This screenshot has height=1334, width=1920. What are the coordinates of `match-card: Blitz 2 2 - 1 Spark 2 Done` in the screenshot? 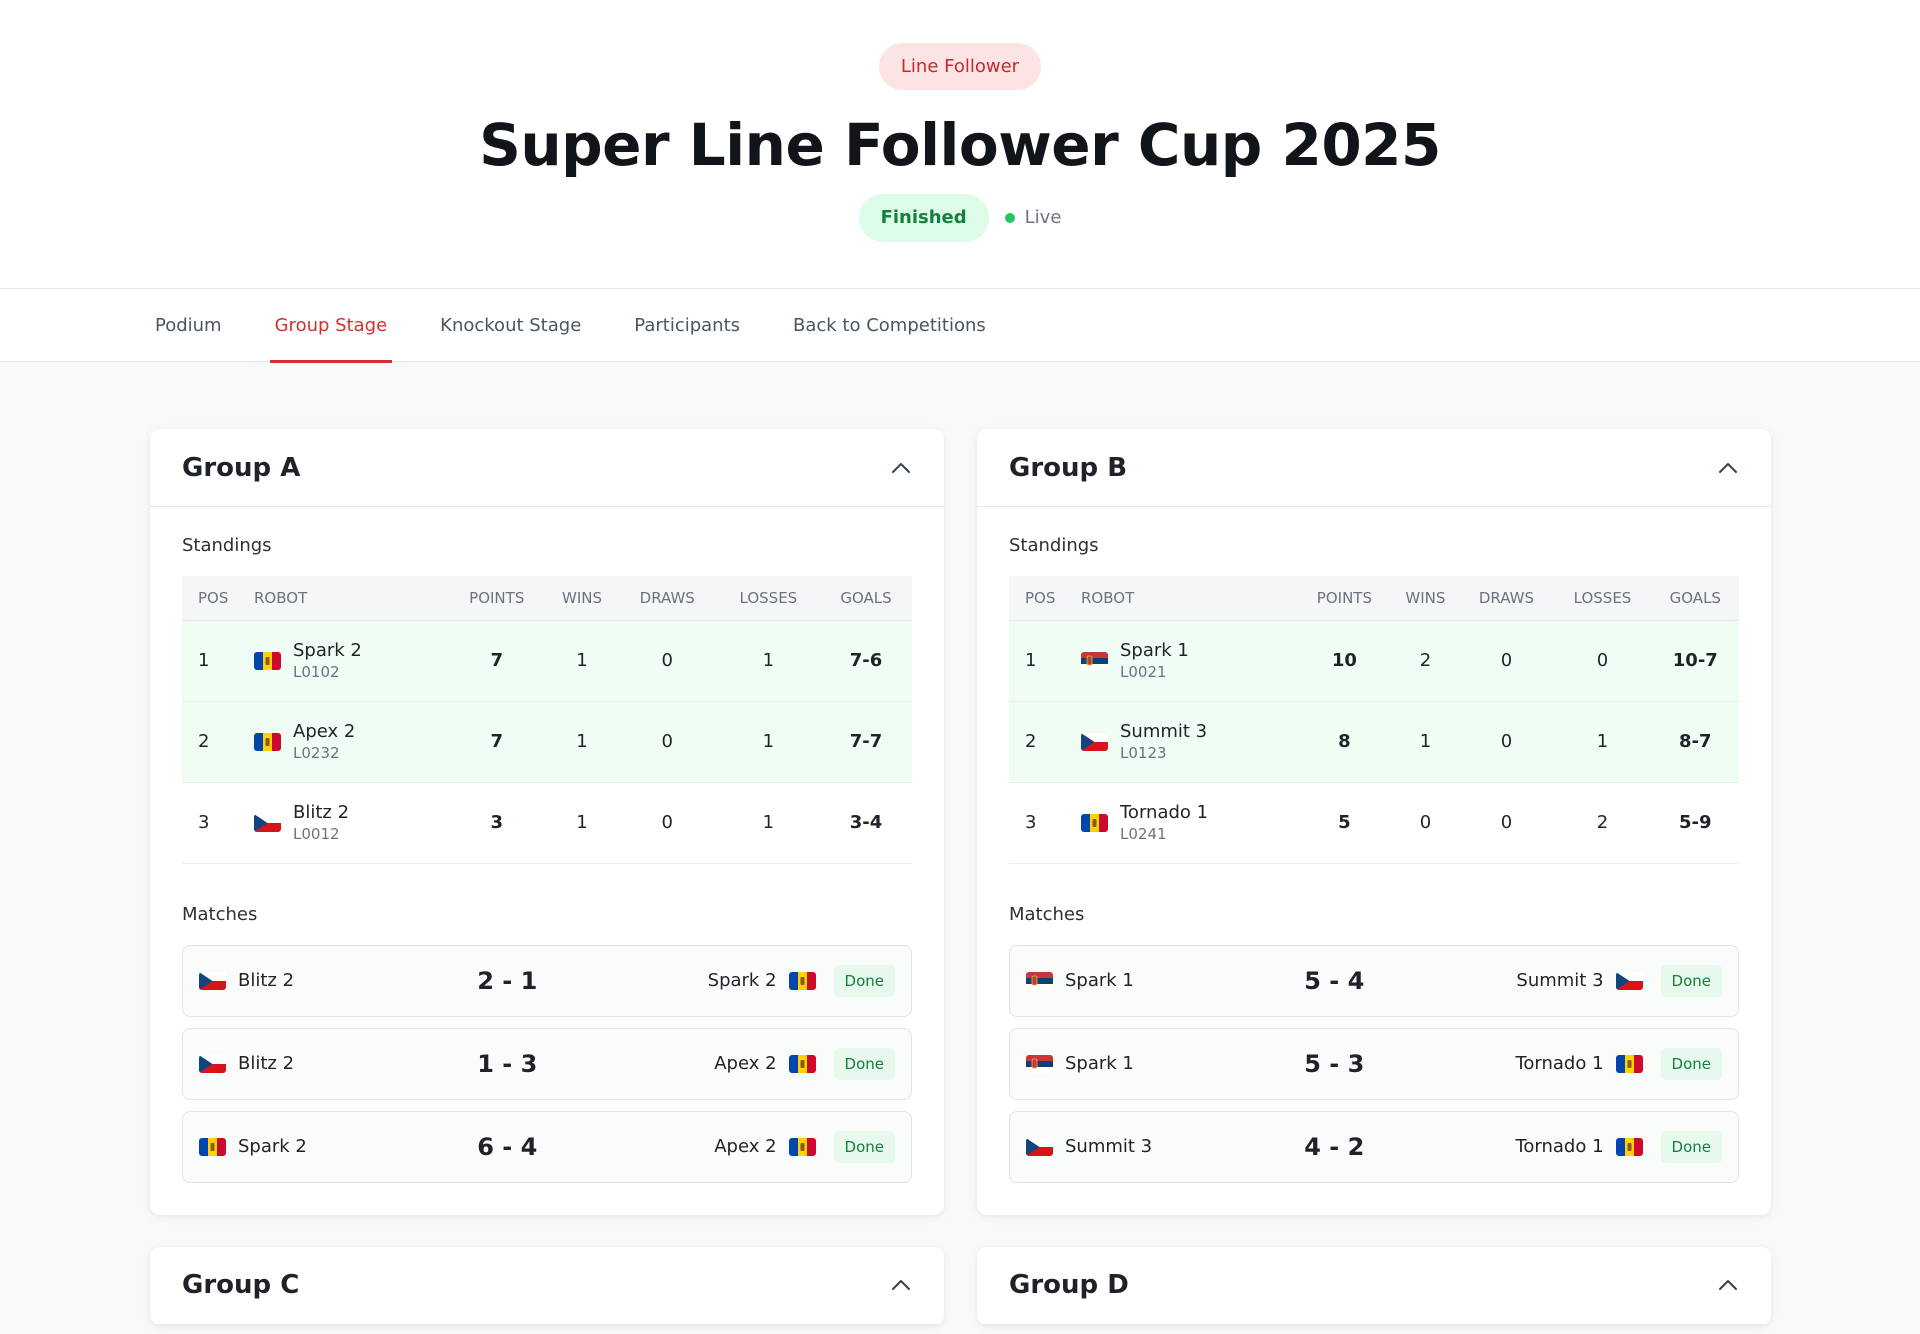 It's located at (547, 980).